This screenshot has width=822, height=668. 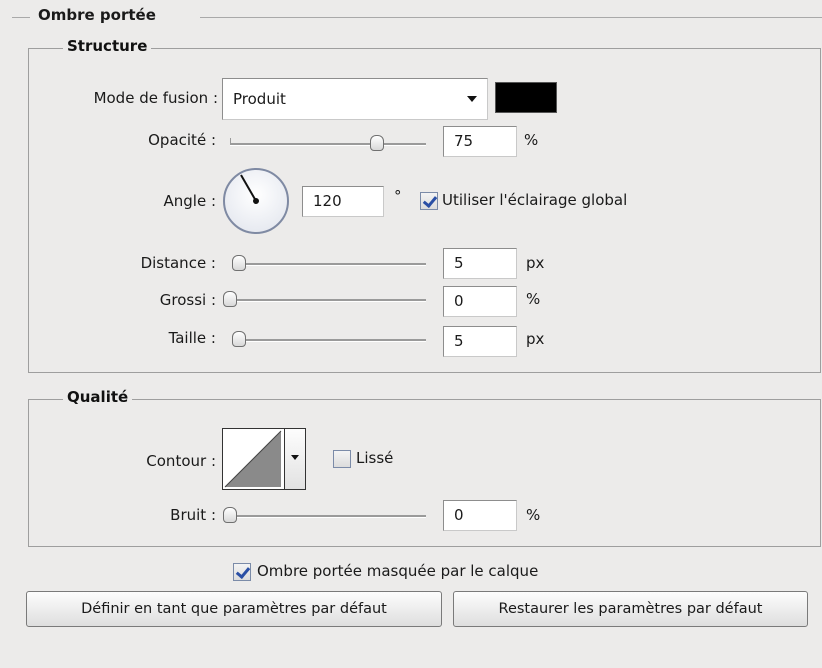 I want to click on noise-unit: %, so click(x=533, y=515).